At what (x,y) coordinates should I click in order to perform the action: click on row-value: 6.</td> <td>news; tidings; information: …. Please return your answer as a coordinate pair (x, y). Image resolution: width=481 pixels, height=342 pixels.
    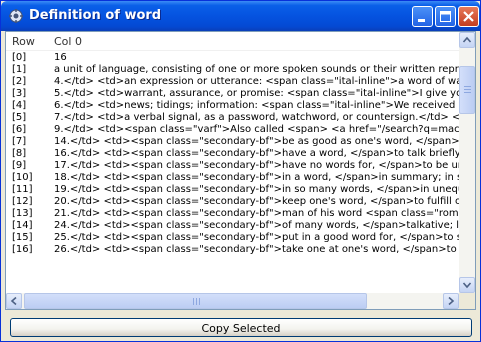
    Looking at the image, I should click on (256, 105).